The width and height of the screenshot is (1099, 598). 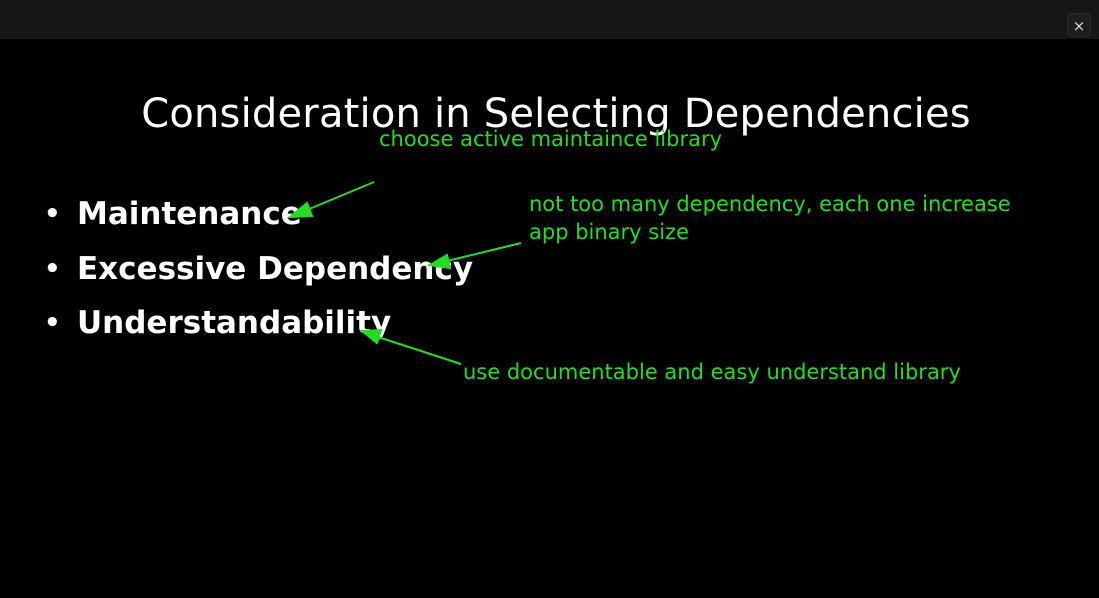 I want to click on bullet-item-excessive-dependency: • Excessive Dependency, so click(x=258, y=269).